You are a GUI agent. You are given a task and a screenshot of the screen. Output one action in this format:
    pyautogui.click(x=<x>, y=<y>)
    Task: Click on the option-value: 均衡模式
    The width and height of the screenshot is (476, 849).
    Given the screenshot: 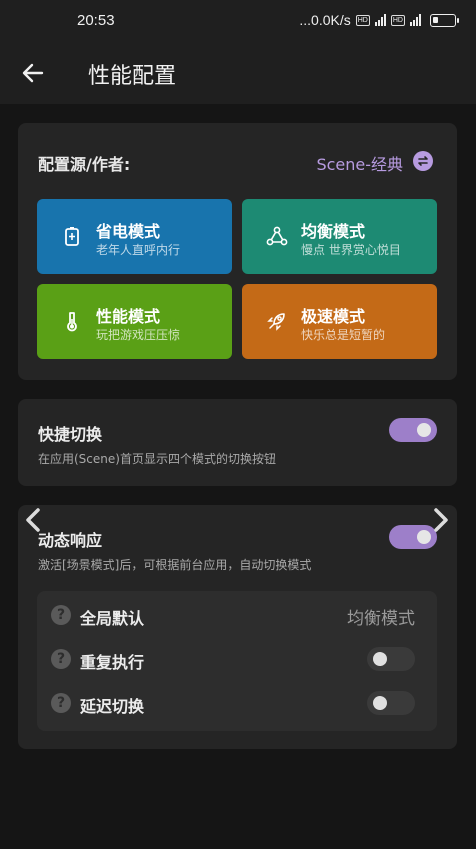 What is the action you would take?
    pyautogui.click(x=381, y=616)
    